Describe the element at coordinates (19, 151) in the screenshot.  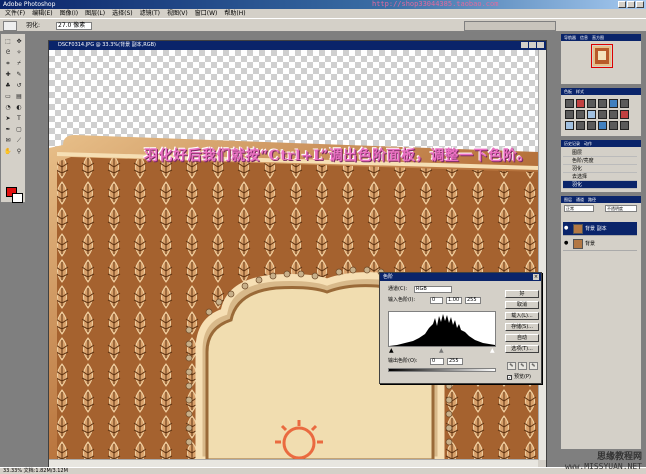
I see `zoom-tool-icon: ⚲` at that location.